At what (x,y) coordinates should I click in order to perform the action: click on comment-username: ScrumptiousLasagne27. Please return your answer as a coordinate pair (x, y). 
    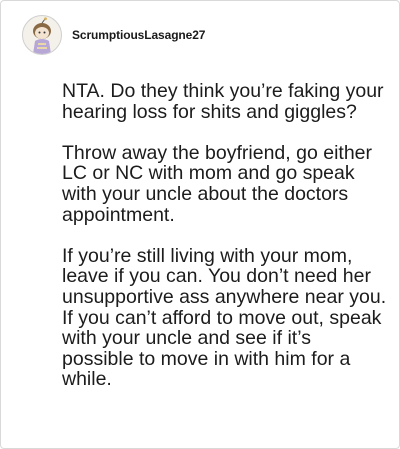
    Looking at the image, I should click on (138, 35).